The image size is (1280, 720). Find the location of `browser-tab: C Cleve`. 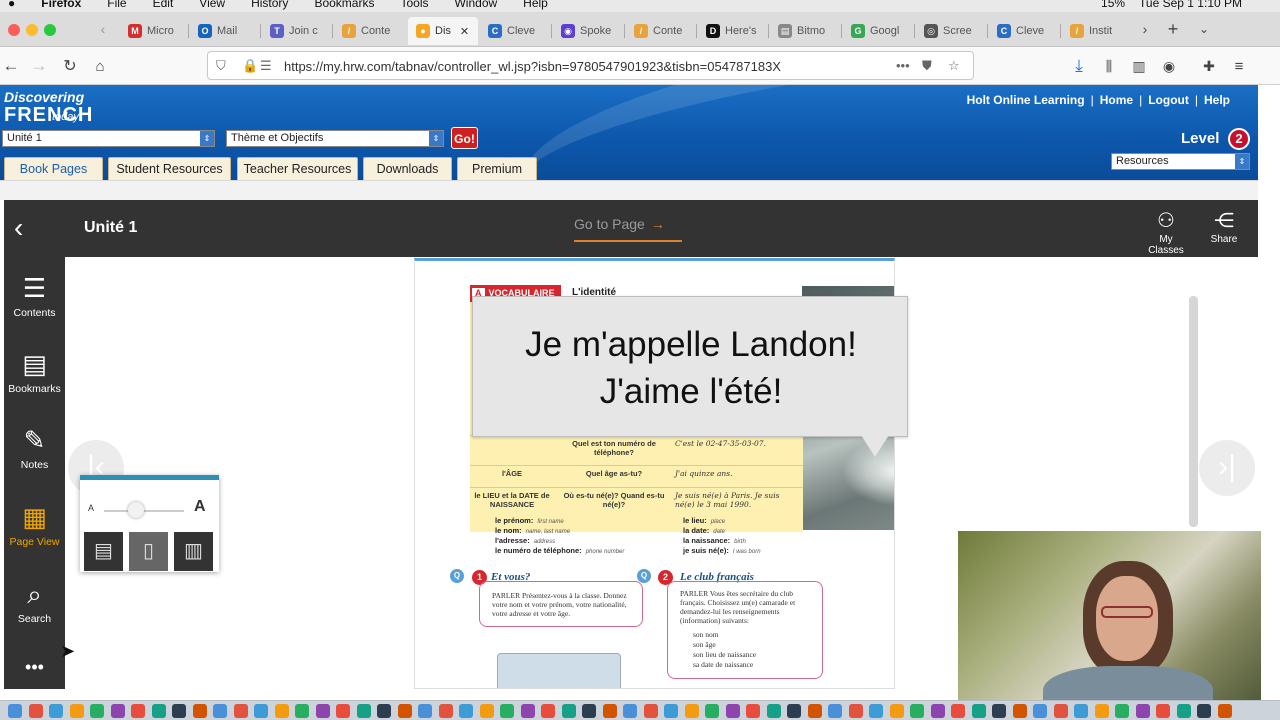

browser-tab: C Cleve is located at coordinates (1022, 31).